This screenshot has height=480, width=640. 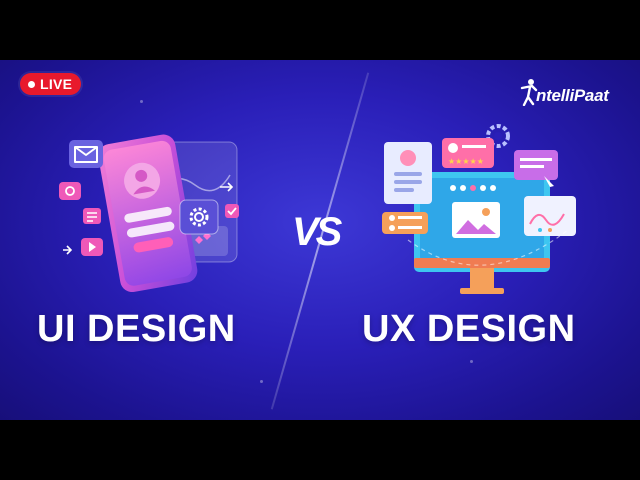 What do you see at coordinates (550, 216) in the screenshot?
I see `chart-card-icon` at bounding box center [550, 216].